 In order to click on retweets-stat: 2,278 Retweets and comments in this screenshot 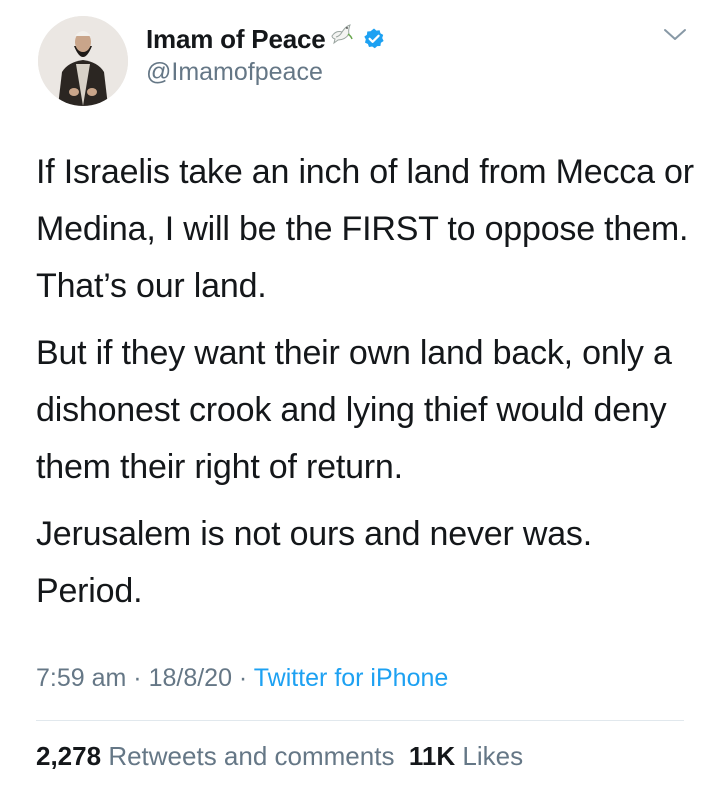, I will do `click(215, 756)`.